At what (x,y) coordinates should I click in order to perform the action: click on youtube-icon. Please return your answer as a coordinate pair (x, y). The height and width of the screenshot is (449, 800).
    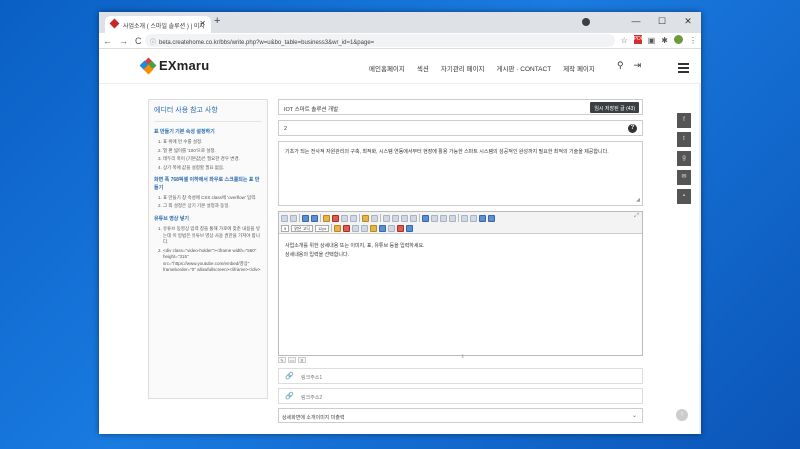
    Looking at the image, I should click on (400, 228).